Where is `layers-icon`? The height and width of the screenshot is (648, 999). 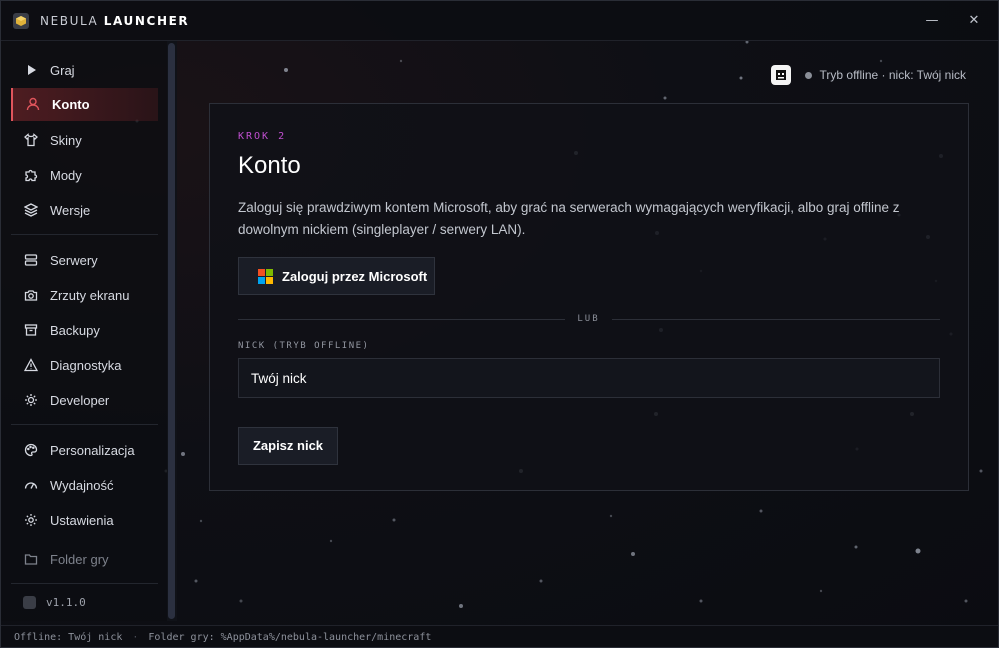
layers-icon is located at coordinates (31, 210).